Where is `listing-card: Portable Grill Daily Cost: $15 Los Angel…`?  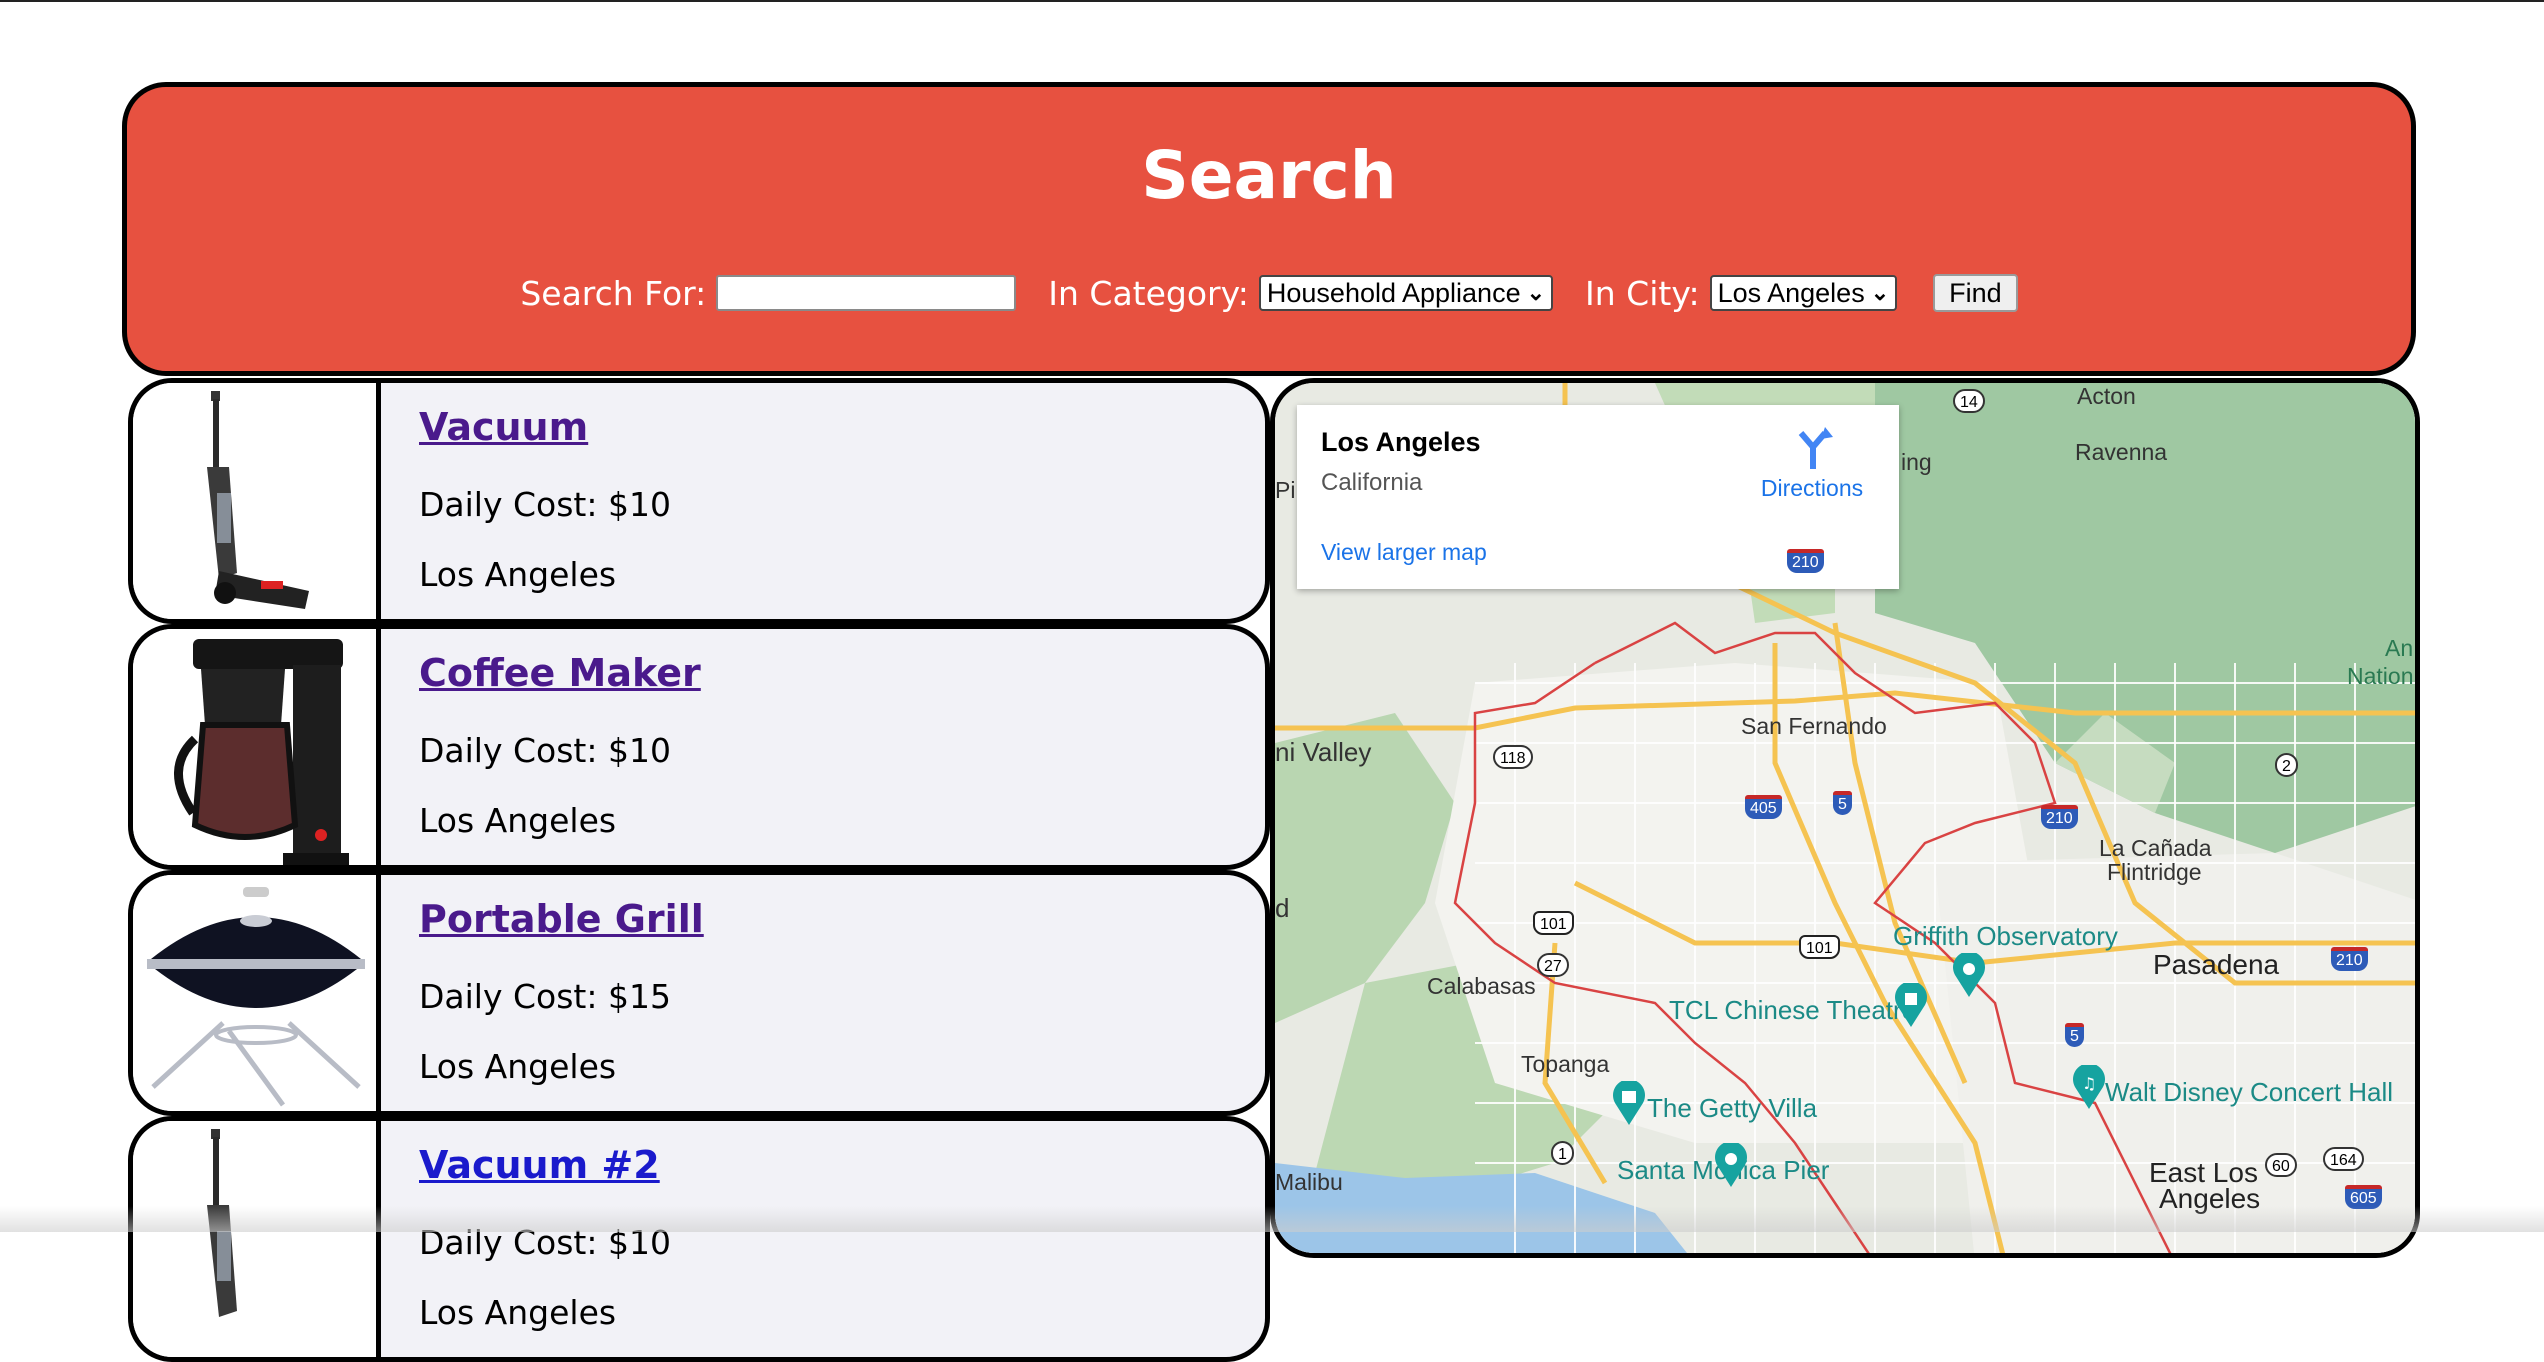
listing-card: Portable Grill Daily Cost: $15 Los Angel… is located at coordinates (699, 993).